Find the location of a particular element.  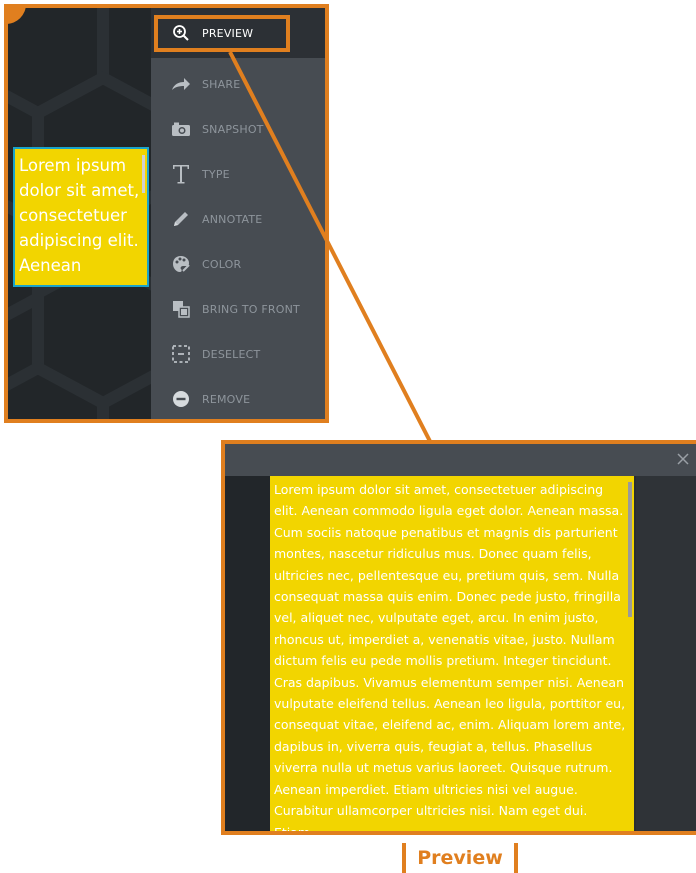

share-arrow-icon is located at coordinates (181, 84).